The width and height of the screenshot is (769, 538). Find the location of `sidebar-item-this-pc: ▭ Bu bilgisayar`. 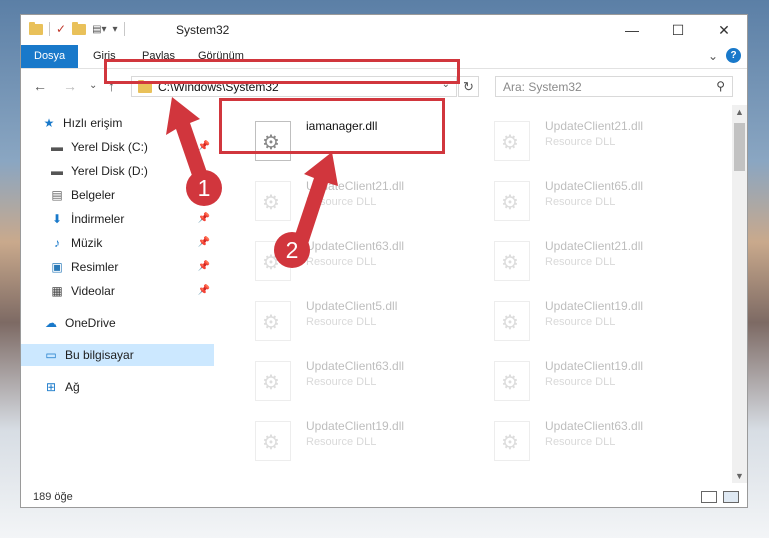

sidebar-item-this-pc: ▭ Bu bilgisayar is located at coordinates (117, 355).